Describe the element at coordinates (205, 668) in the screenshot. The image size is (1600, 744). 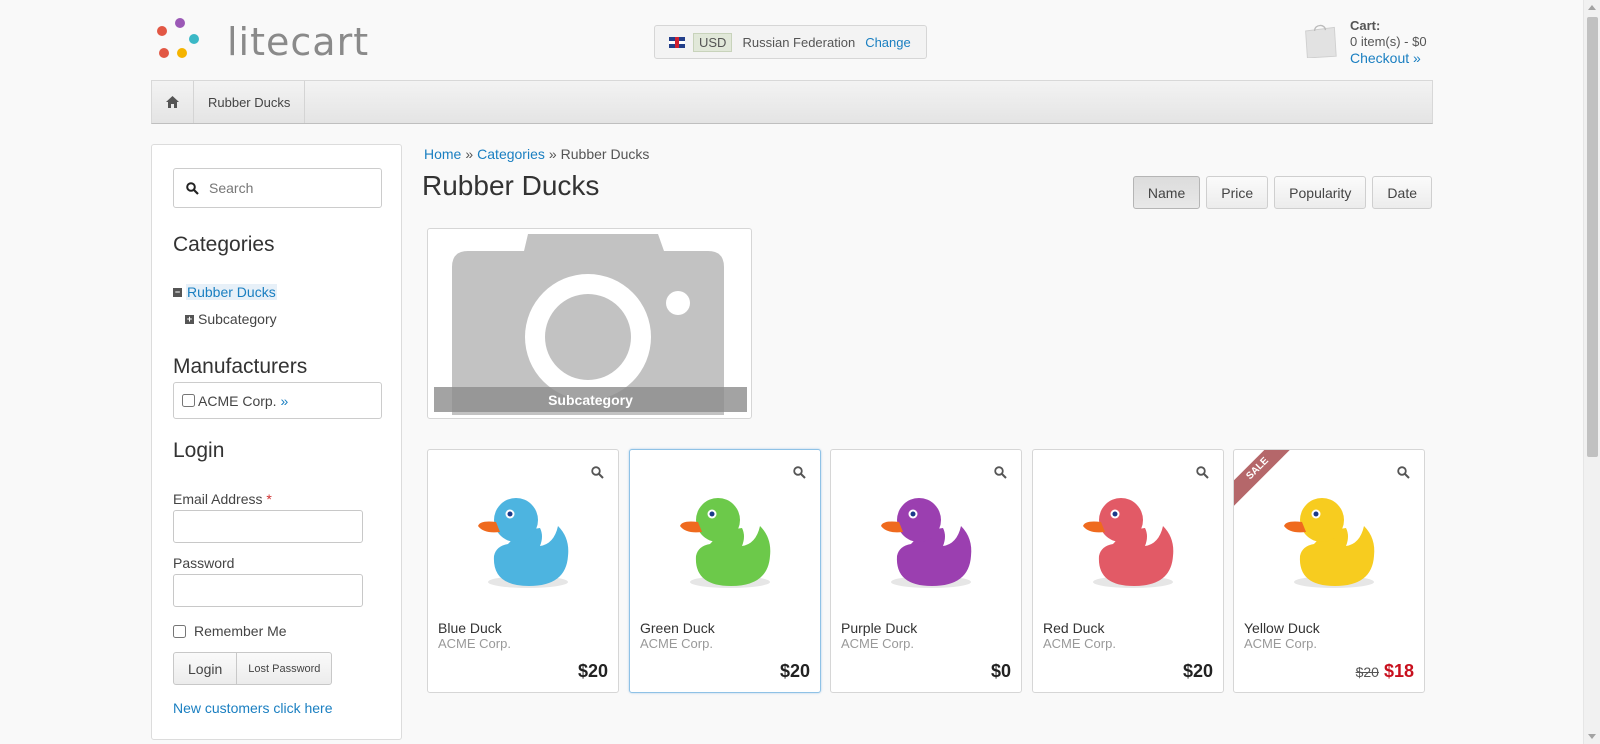
I see `login-button: Login` at that location.